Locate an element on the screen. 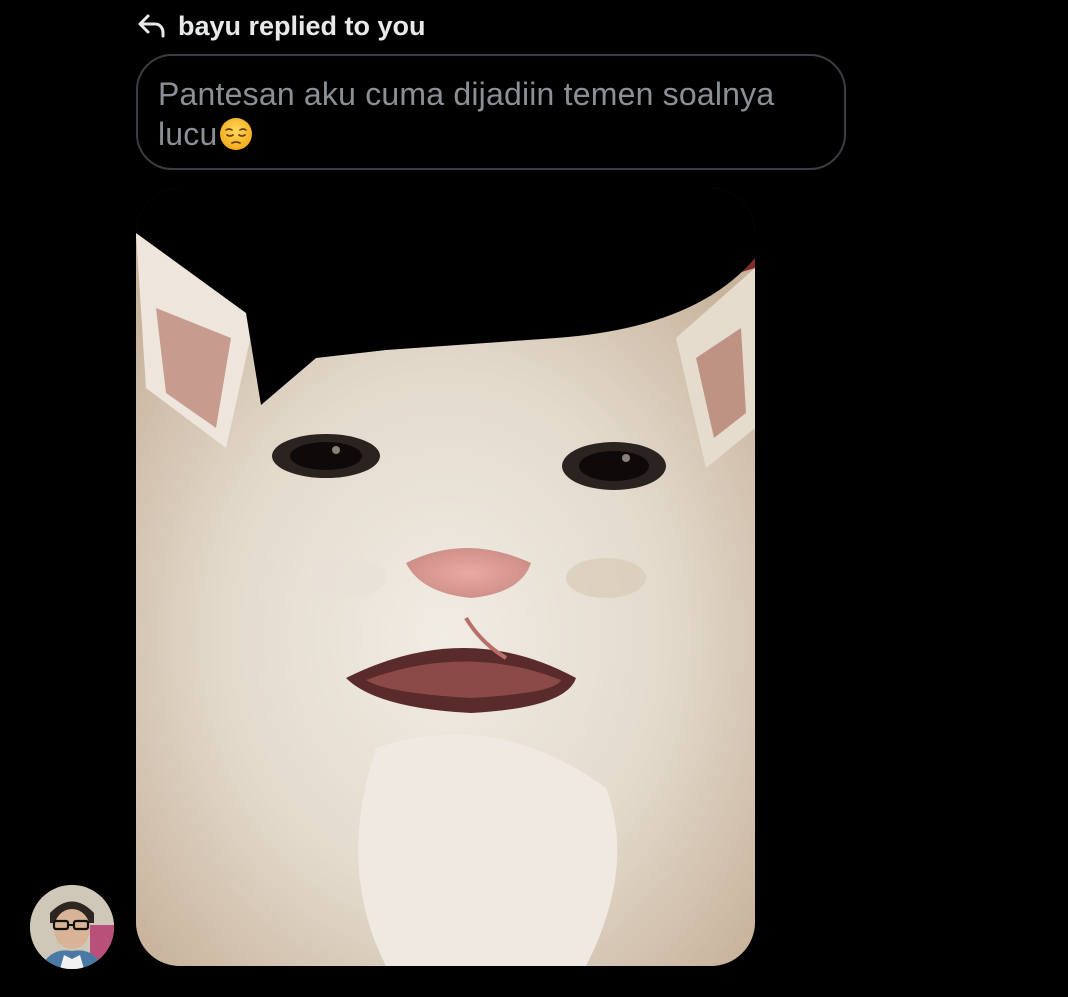 This screenshot has width=1068, height=997. reply-header: bayu replied to you is located at coordinates (281, 26).